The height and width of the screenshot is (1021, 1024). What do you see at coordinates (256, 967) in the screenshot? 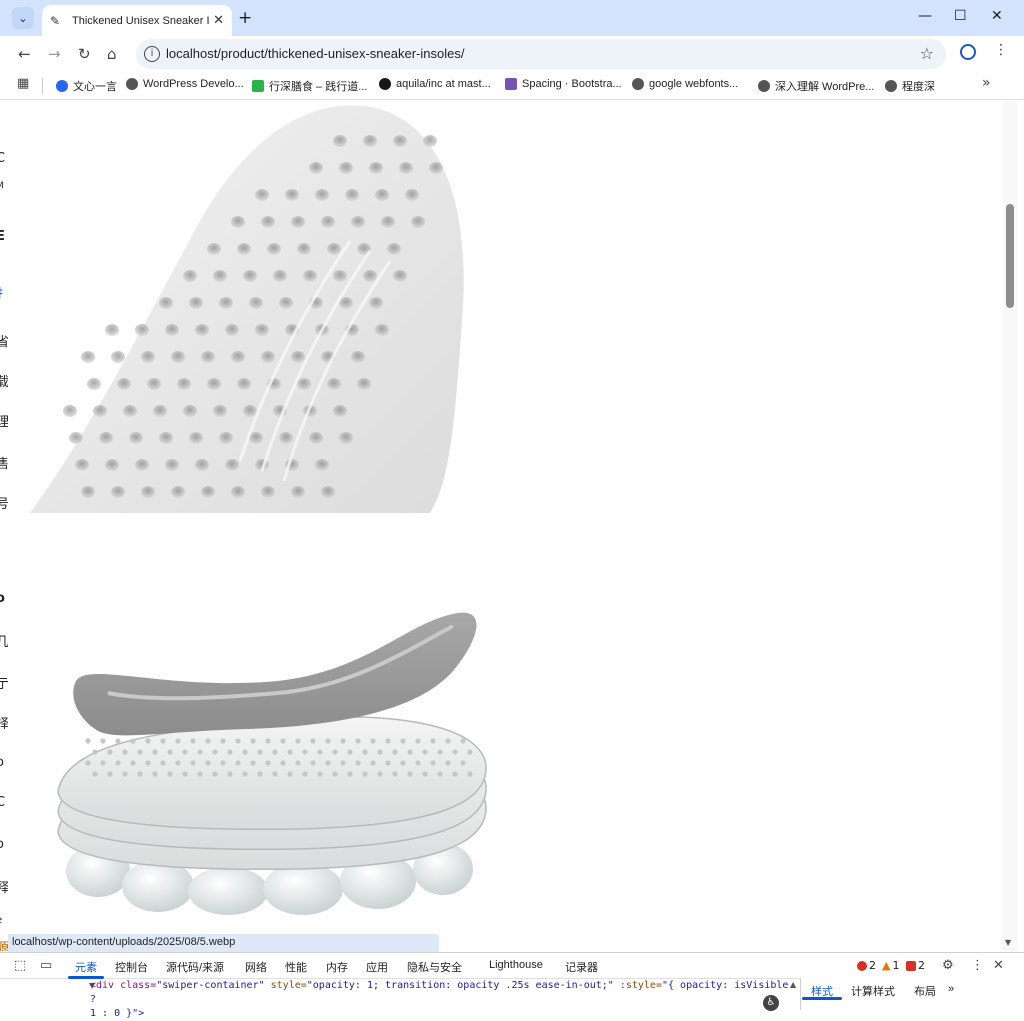
I see `tab-network: 网络` at bounding box center [256, 967].